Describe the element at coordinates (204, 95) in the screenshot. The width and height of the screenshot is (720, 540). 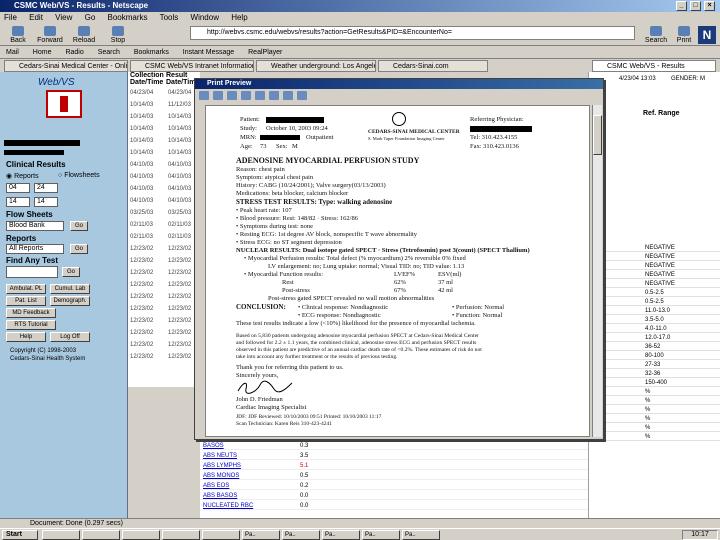
I see `print-icon` at that location.